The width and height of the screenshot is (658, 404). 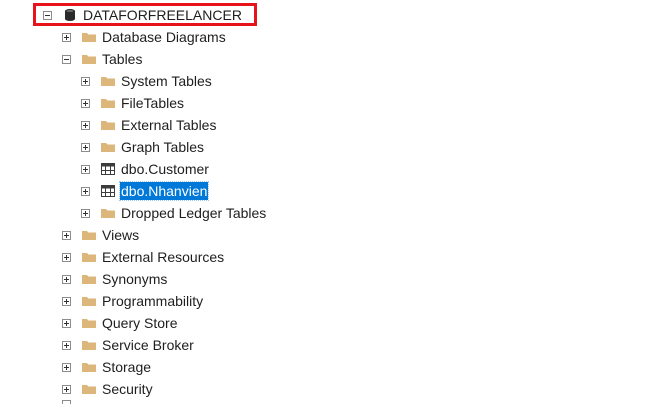 I want to click on tree-node-label: Graph Tables, so click(x=163, y=147).